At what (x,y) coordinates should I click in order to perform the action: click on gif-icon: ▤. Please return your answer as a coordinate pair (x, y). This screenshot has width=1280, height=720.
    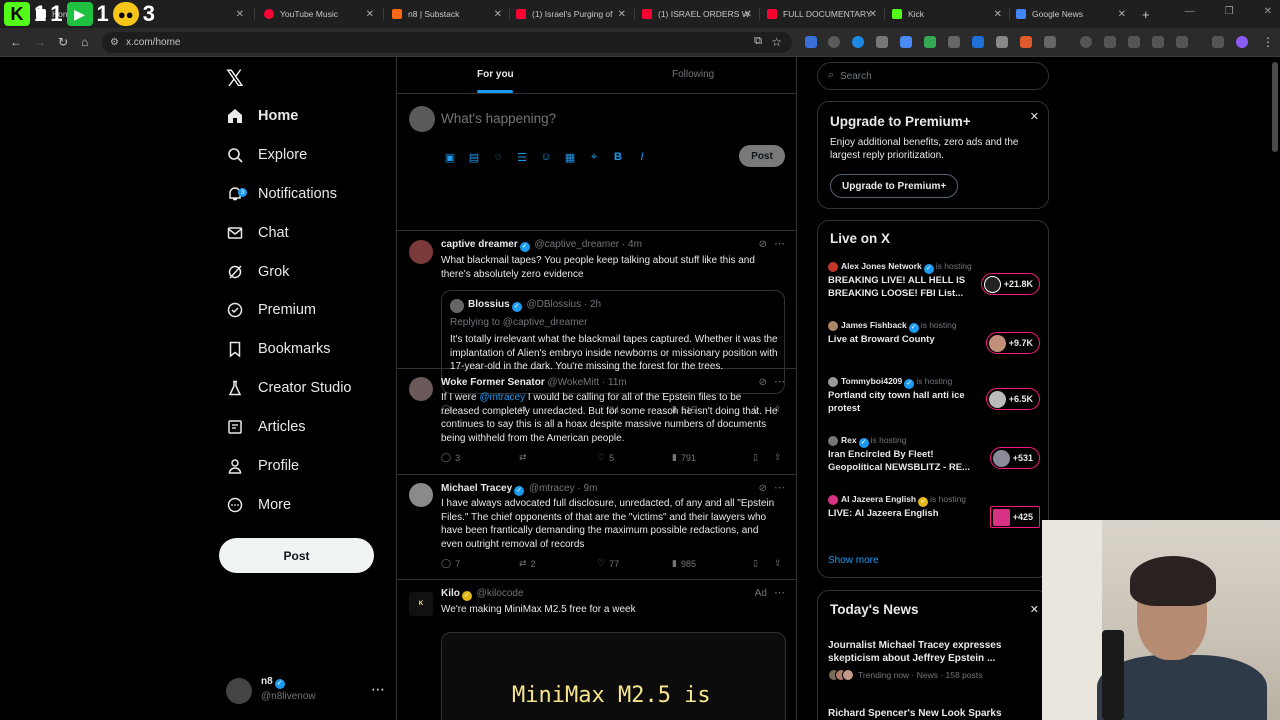
    Looking at the image, I should click on (474, 157).